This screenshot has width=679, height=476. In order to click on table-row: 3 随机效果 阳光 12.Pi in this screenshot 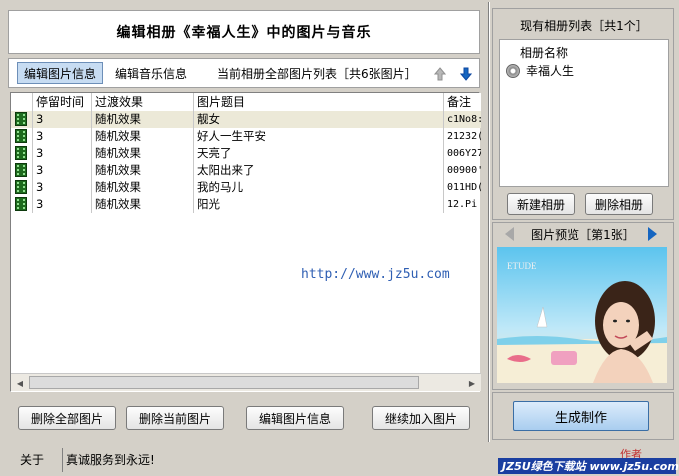, I will do `click(246, 204)`.